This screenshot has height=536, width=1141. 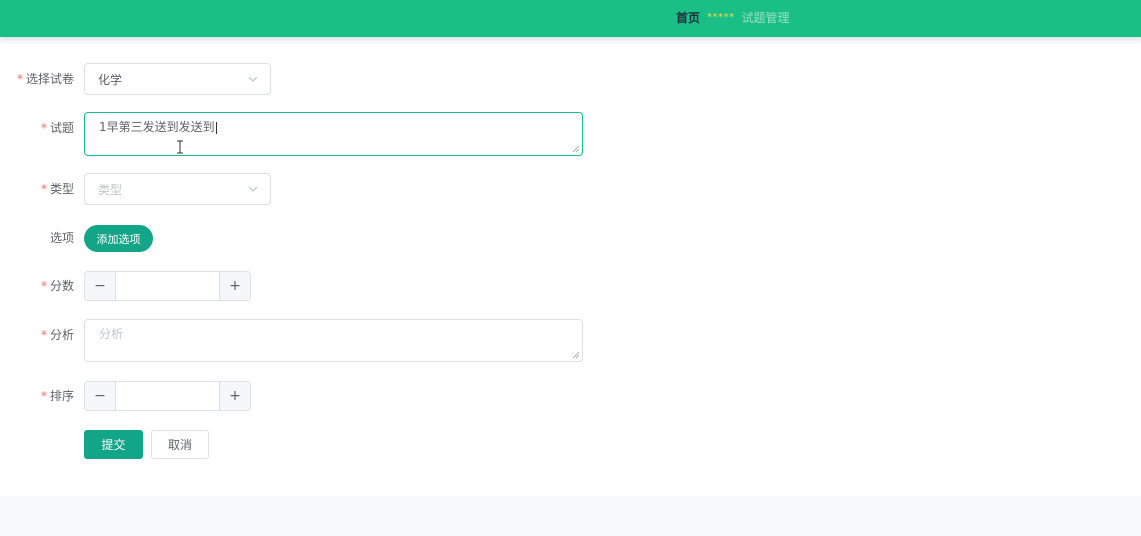 I want to click on add-option-button: 添加选项, so click(x=118, y=238).